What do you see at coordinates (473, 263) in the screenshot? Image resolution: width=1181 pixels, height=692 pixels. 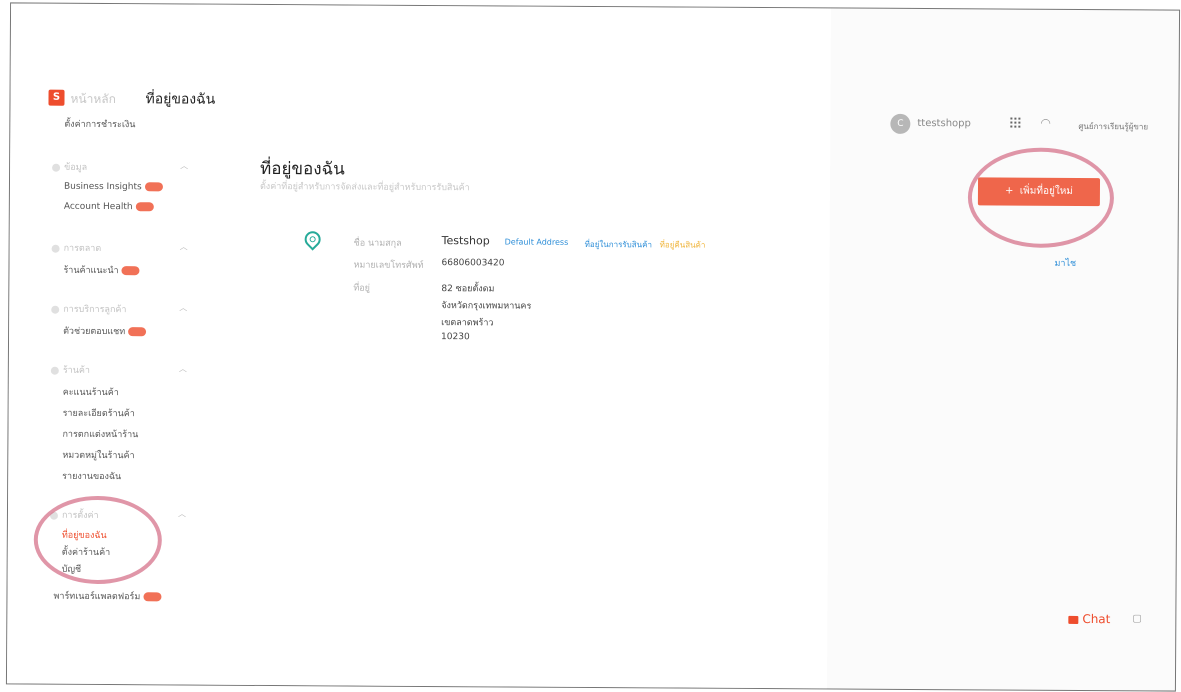 I see `phone-value: 66806003420` at bounding box center [473, 263].